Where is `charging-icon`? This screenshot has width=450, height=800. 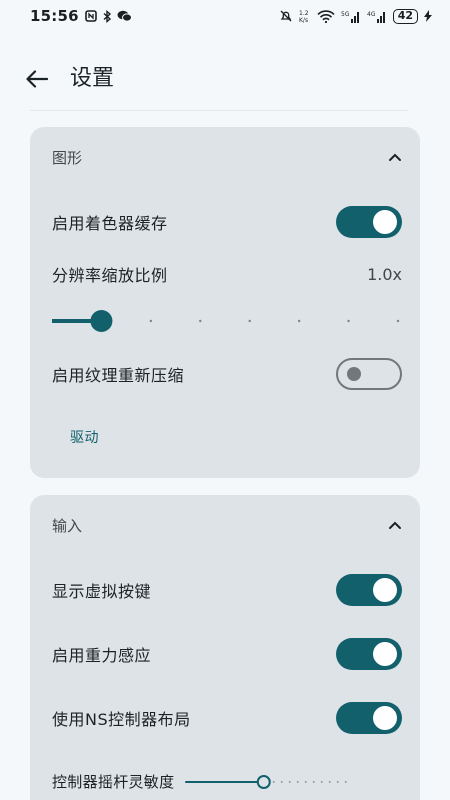
charging-icon is located at coordinates (428, 16).